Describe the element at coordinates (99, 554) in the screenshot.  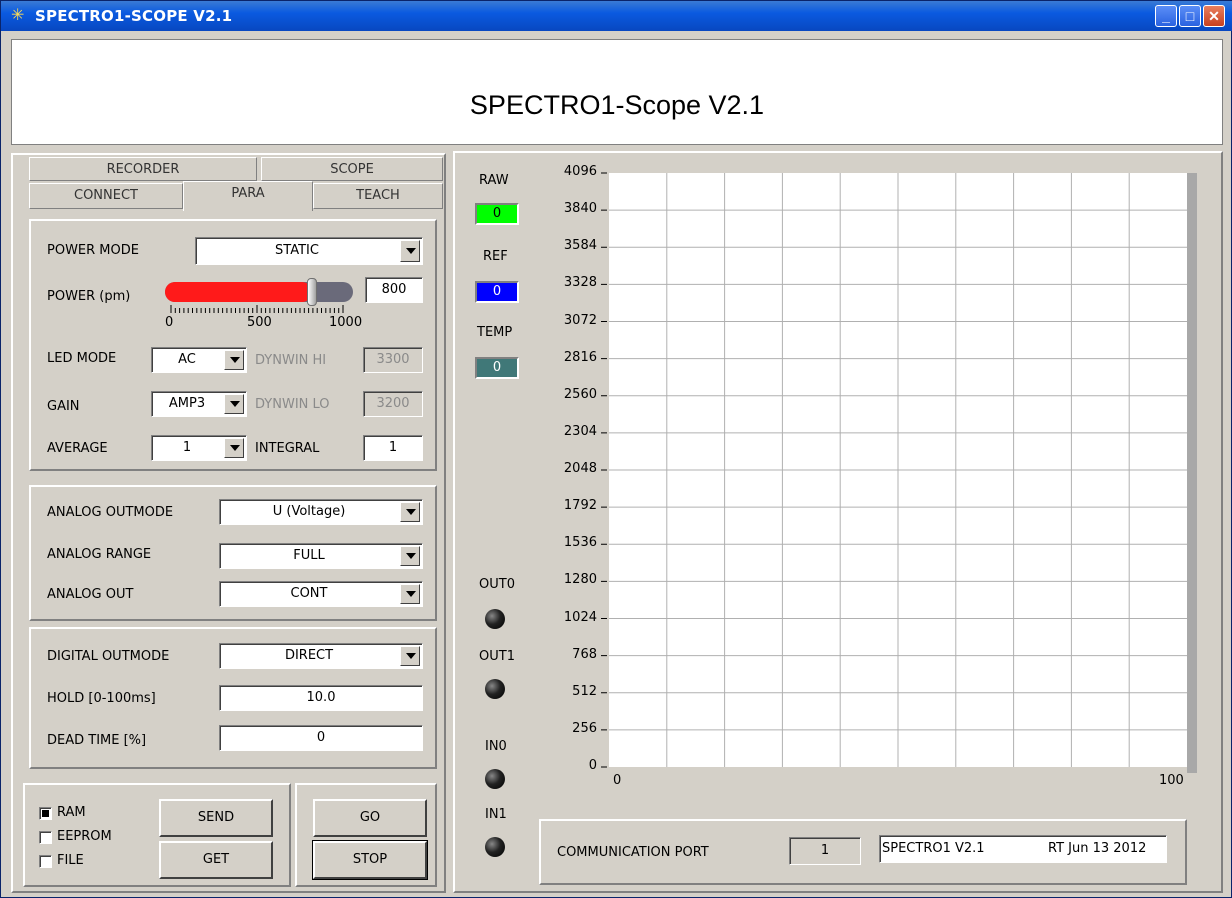
I see `analog-range-label: ANALOG RANGE` at that location.